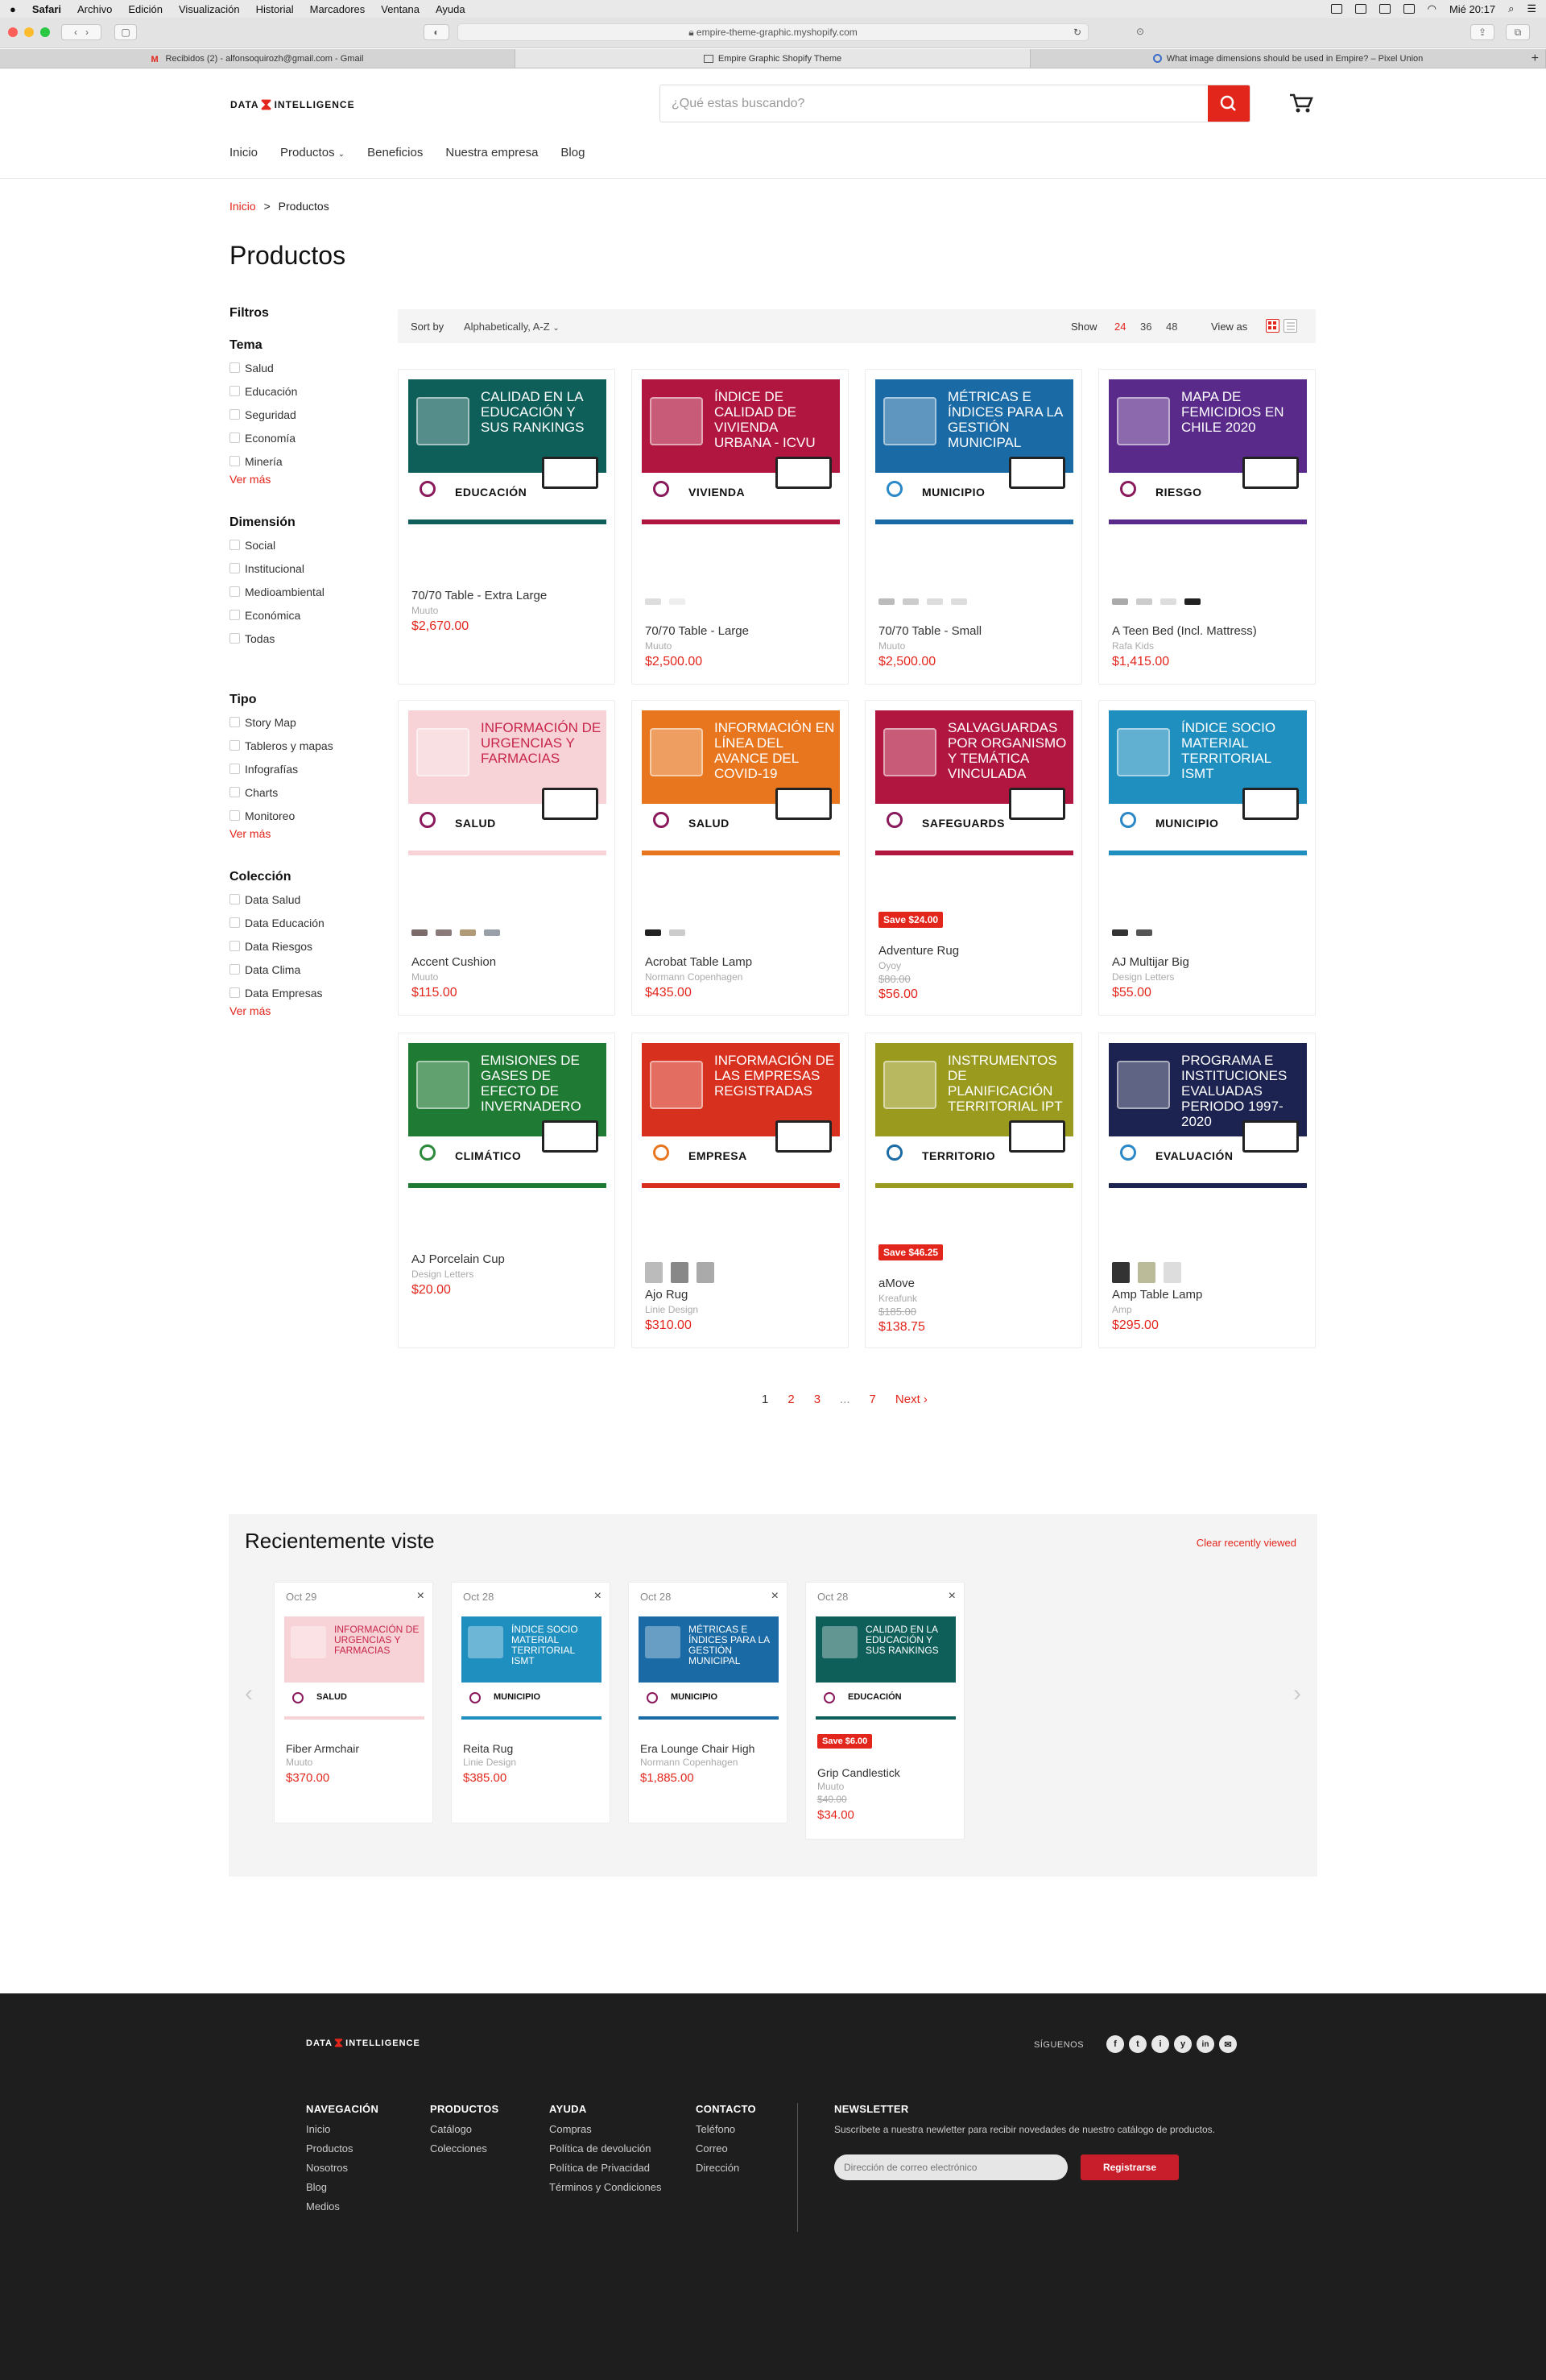 This screenshot has height=2380, width=1546. What do you see at coordinates (1184, 631) in the screenshot?
I see `product-name: A Teen Bed (Incl. Mattress)` at bounding box center [1184, 631].